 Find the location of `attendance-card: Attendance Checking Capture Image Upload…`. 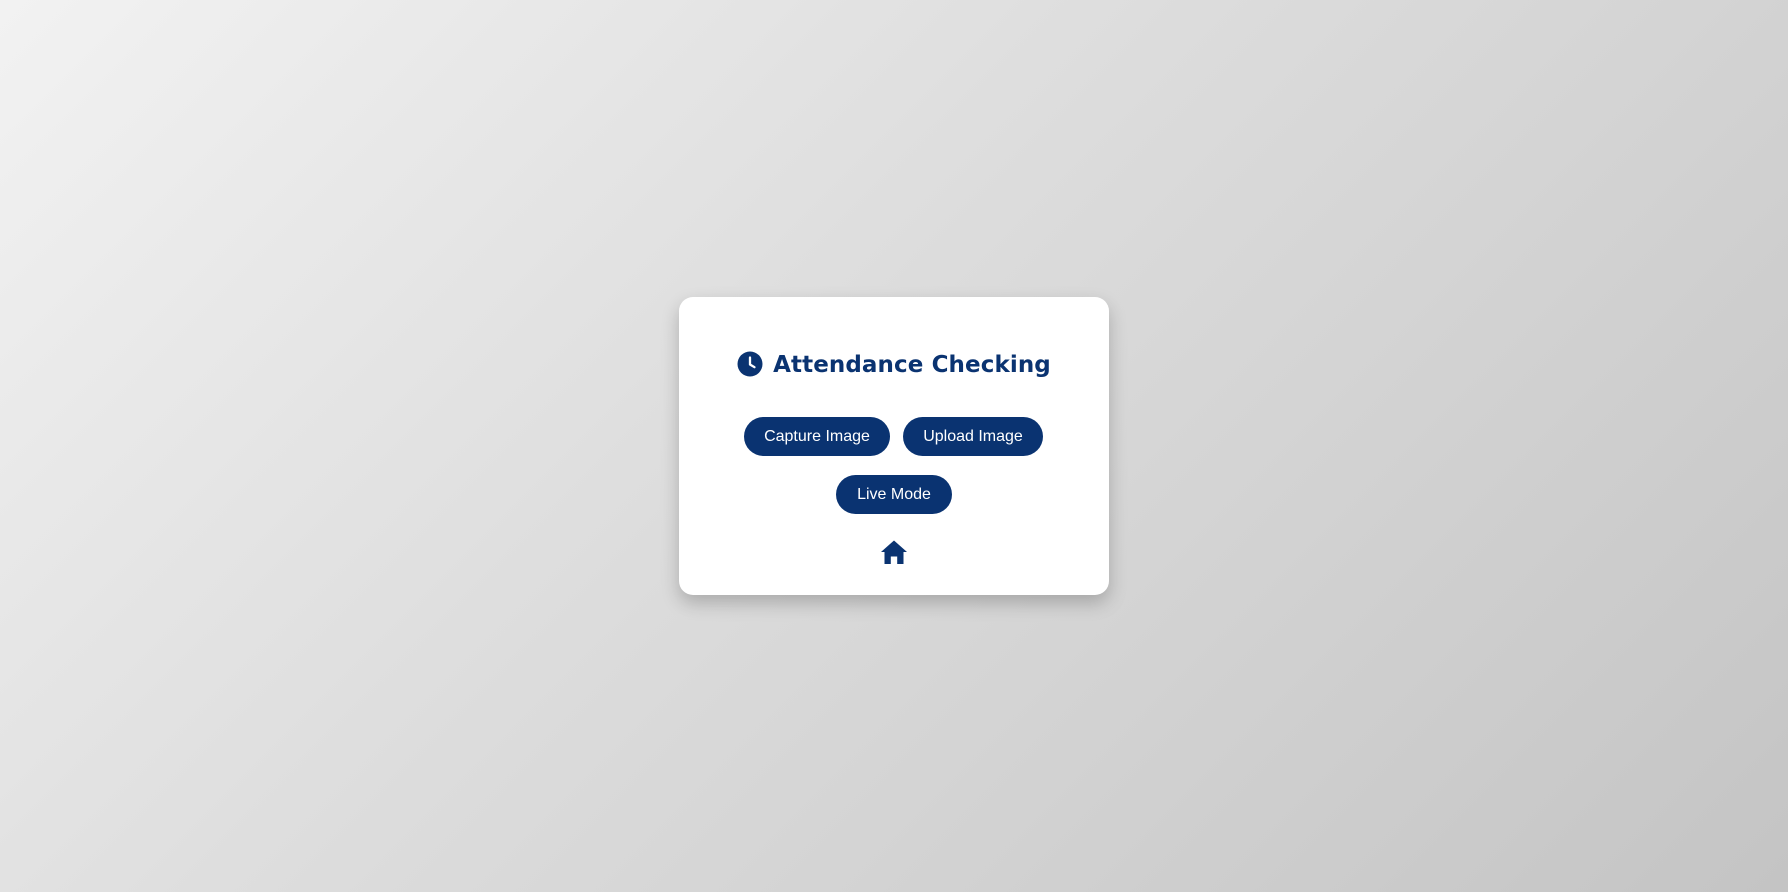

attendance-card: Attendance Checking Capture Image Upload… is located at coordinates (894, 446).